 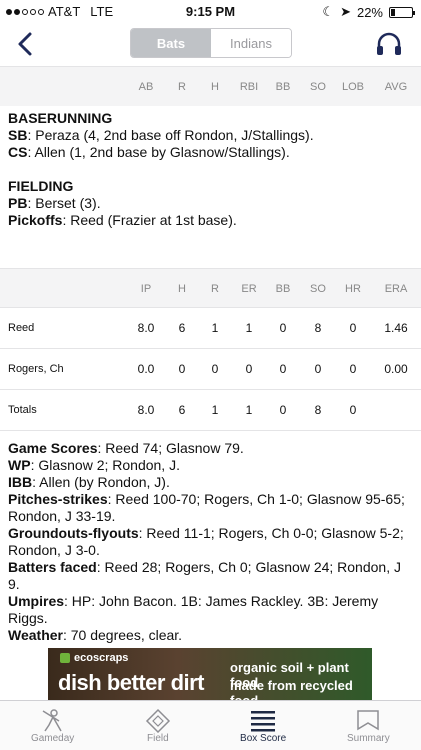 What do you see at coordinates (210, 288) in the screenshot?
I see `pitching-header: IP H R ER BB SO HR ERA` at bounding box center [210, 288].